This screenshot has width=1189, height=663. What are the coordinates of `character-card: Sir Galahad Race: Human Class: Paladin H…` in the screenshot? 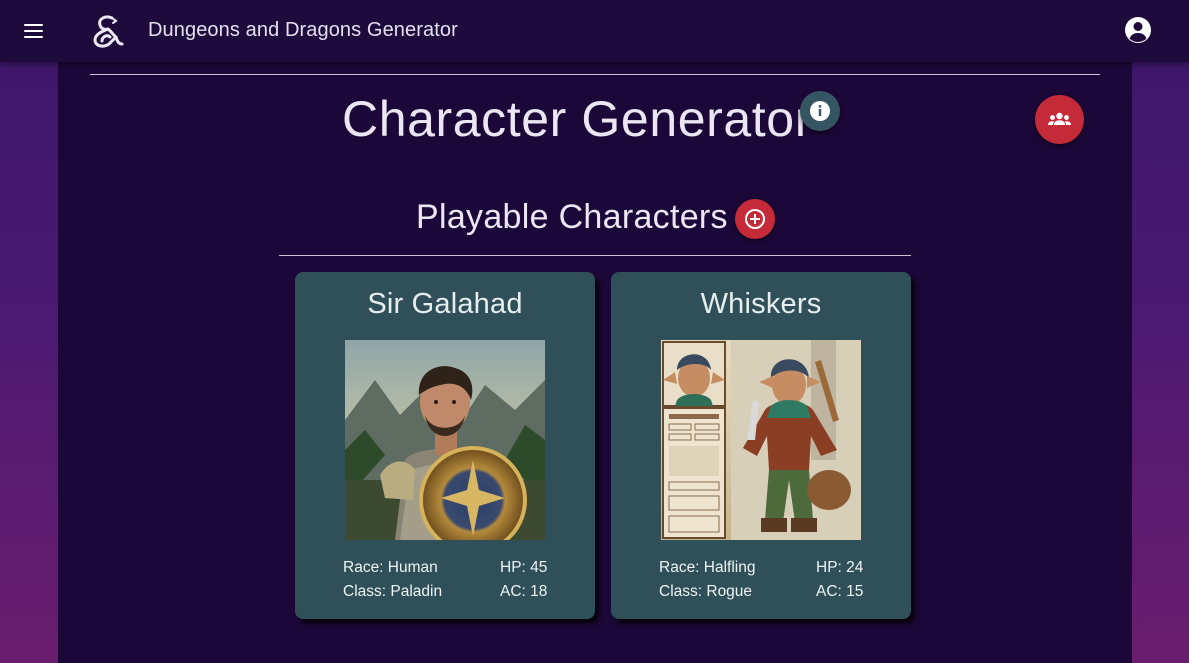 It's located at (445, 445).